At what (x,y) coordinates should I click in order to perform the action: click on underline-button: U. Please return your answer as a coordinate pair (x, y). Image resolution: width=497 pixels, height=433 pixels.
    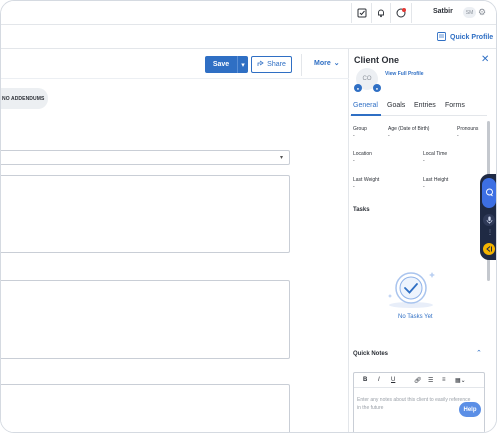
    Looking at the image, I should click on (393, 380).